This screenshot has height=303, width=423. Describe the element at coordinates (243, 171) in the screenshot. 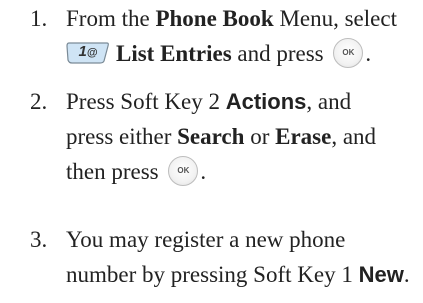

I see `step-line: then press OK.` at that location.